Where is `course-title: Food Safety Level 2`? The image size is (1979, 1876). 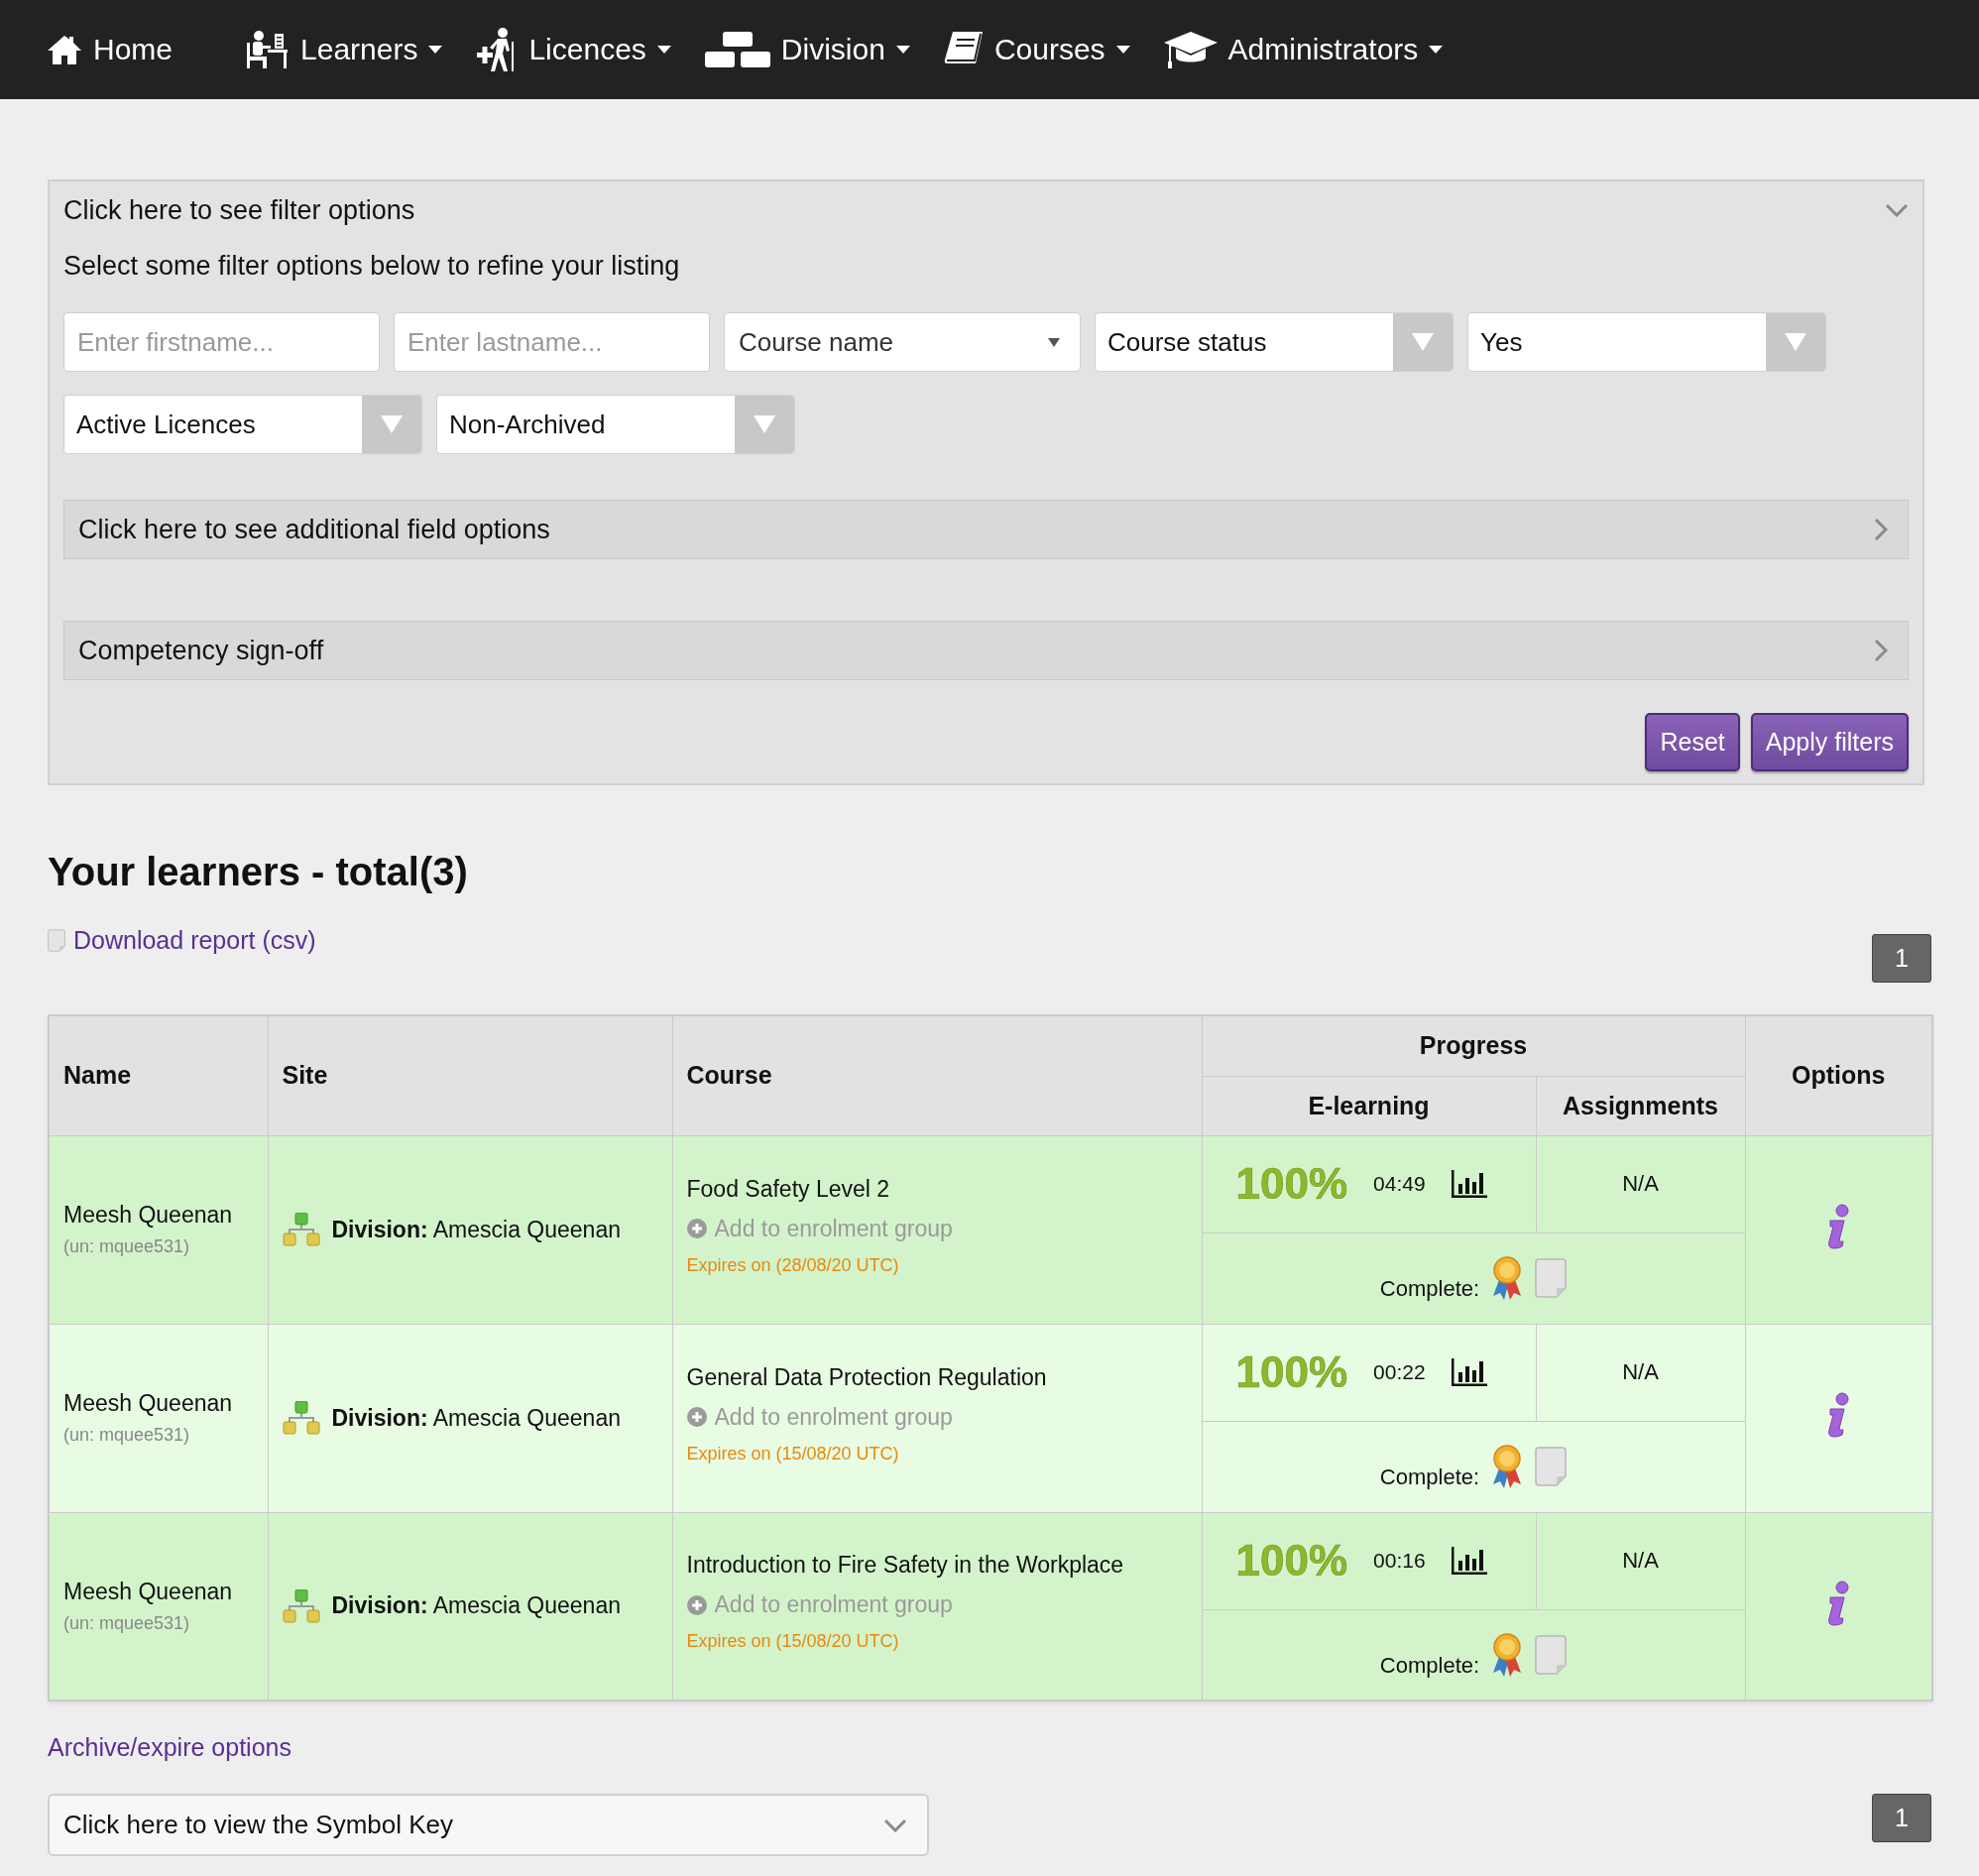 course-title: Food Safety Level 2 is located at coordinates (788, 1189).